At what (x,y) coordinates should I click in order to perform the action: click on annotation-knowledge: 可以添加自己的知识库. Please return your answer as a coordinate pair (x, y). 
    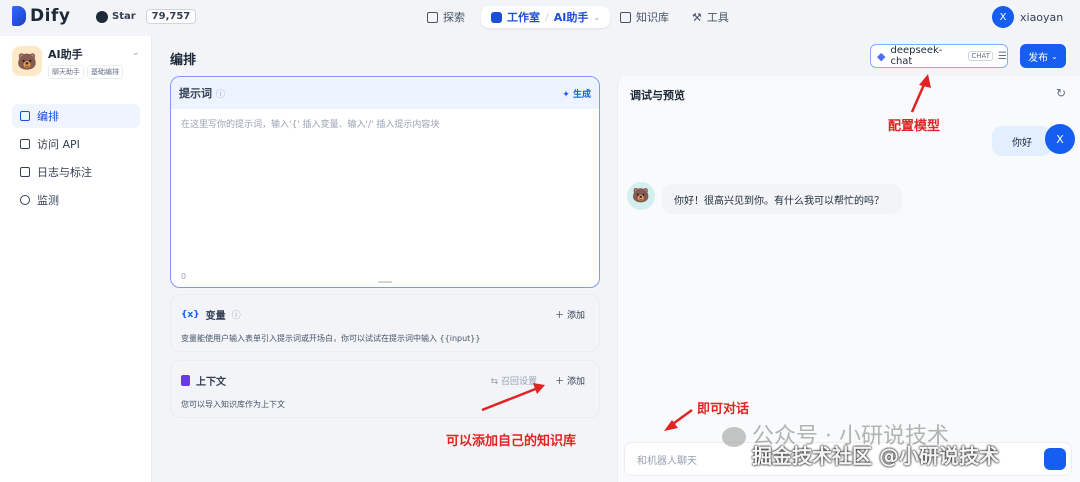
    Looking at the image, I should click on (511, 441).